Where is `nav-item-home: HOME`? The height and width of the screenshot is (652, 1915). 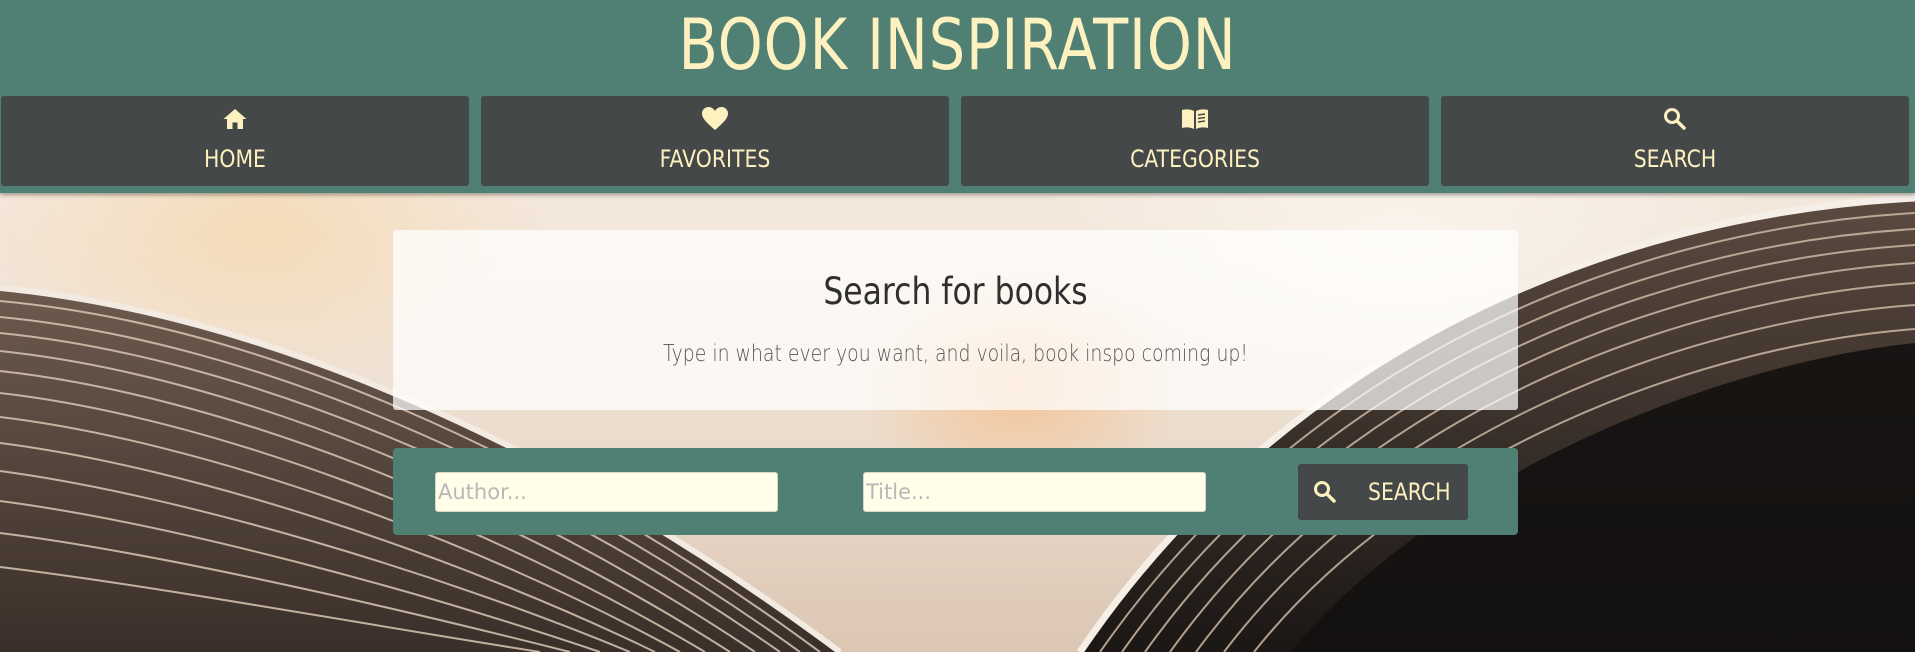 nav-item-home: HOME is located at coordinates (235, 141).